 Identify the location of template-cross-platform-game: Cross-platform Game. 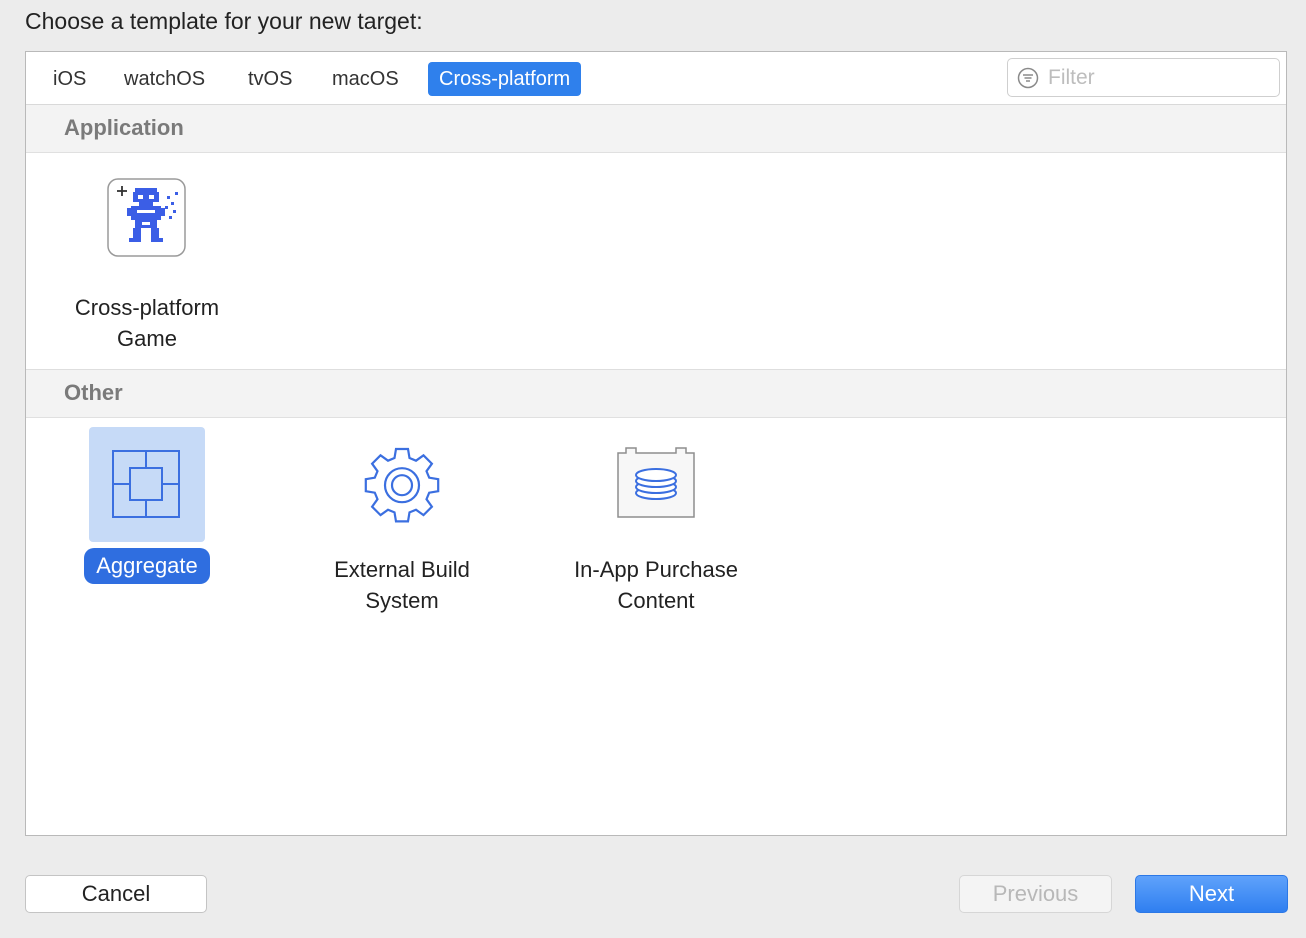
(147, 266).